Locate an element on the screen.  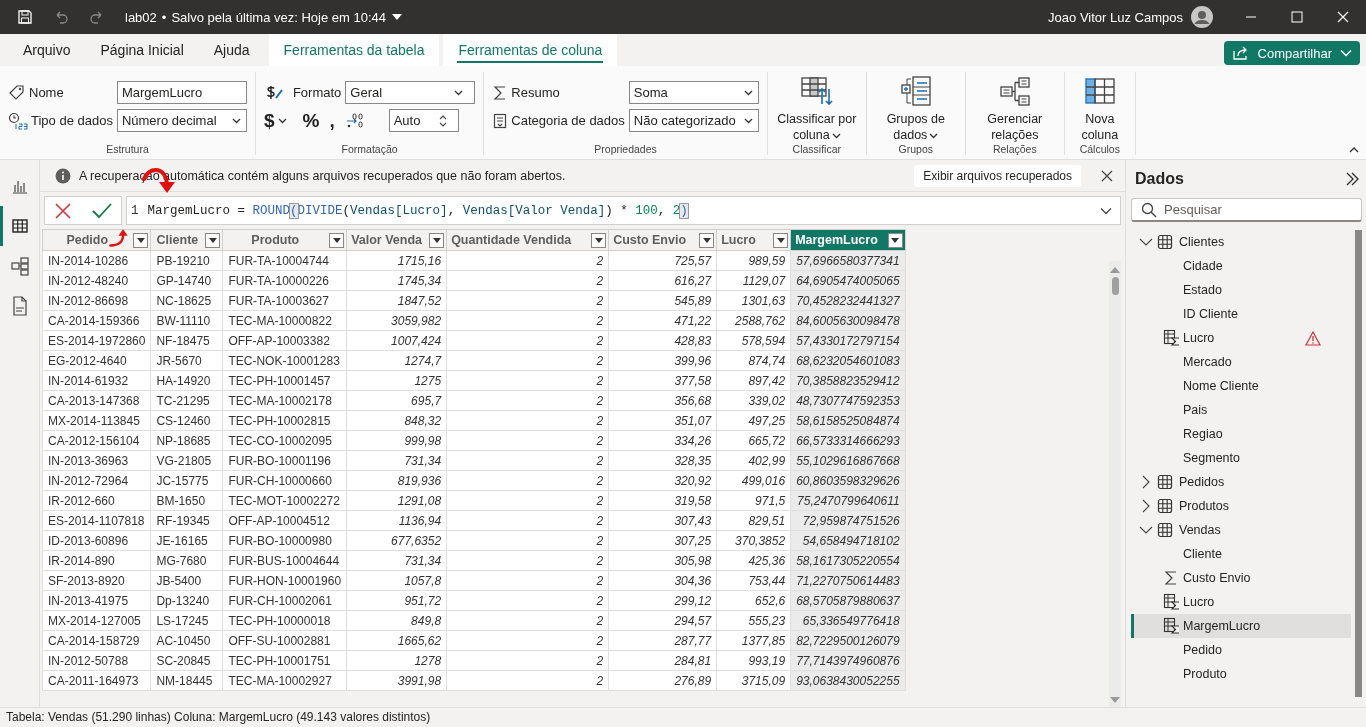
filter-caret-icon is located at coordinates (336, 240).